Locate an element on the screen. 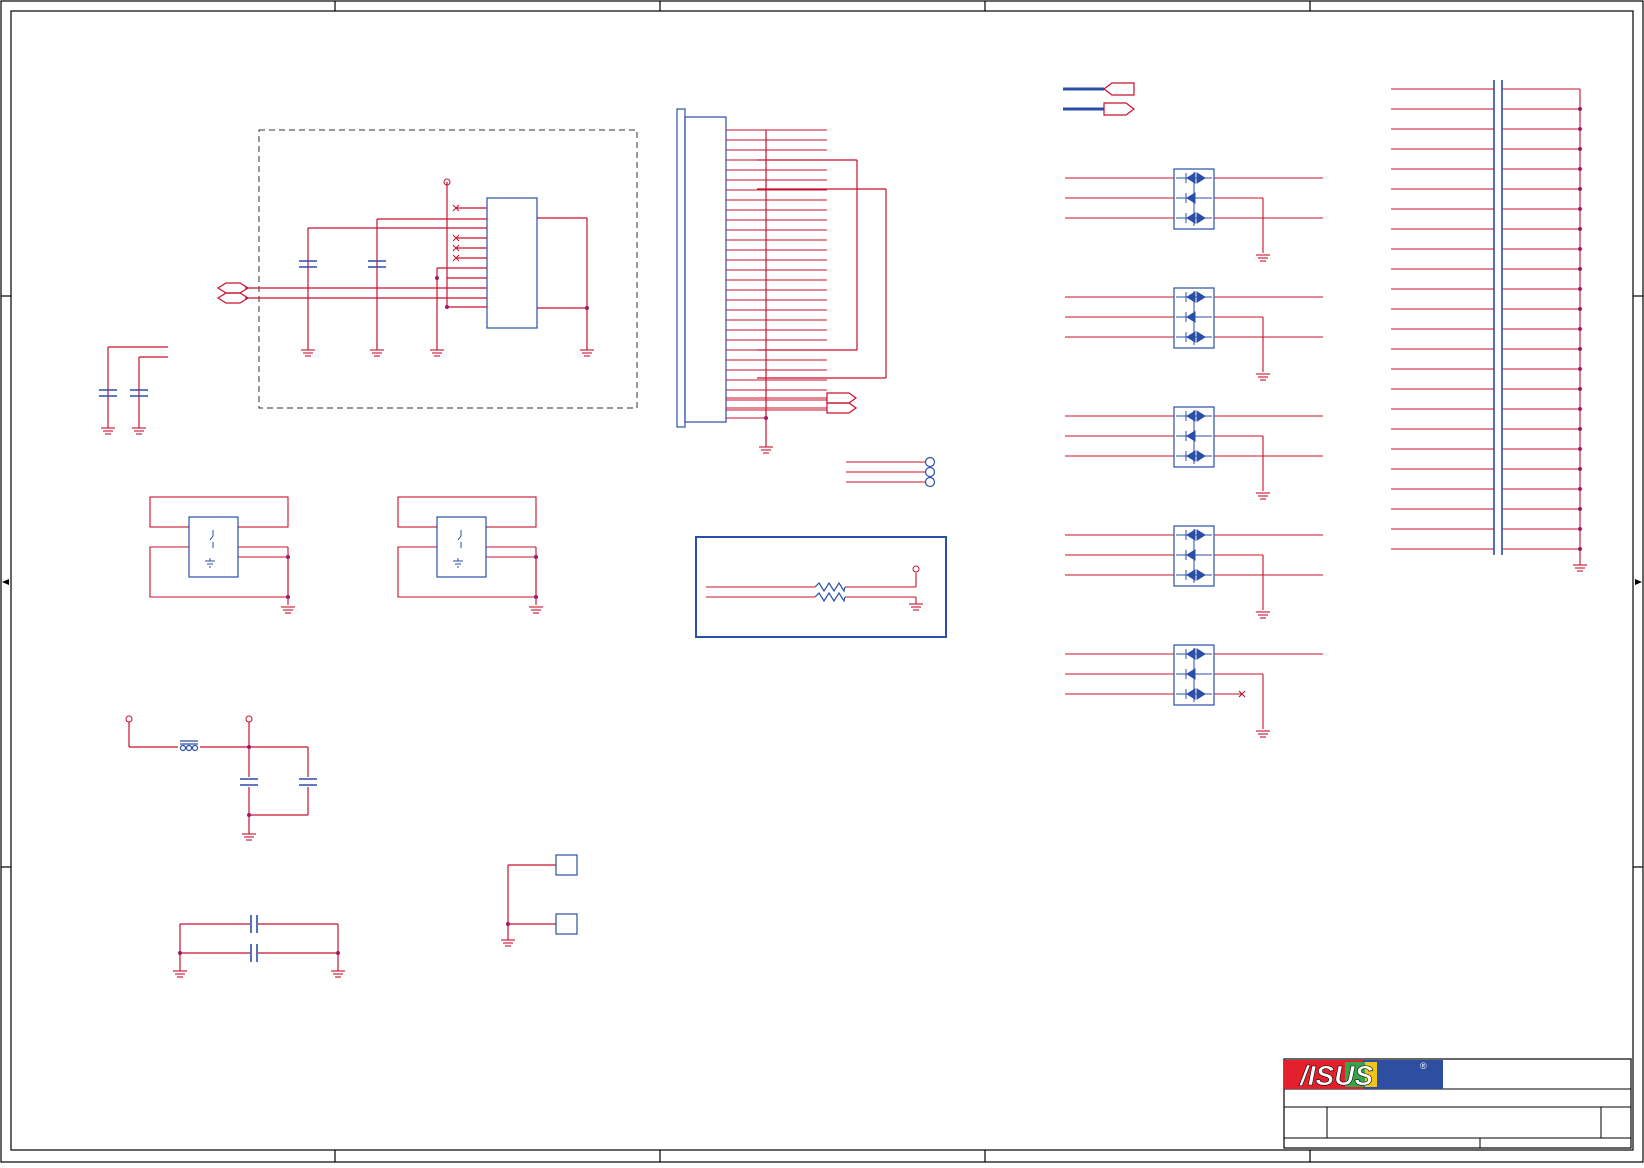 The height and width of the screenshot is (1168, 1644). dashed-module-block is located at coordinates (427, 269).